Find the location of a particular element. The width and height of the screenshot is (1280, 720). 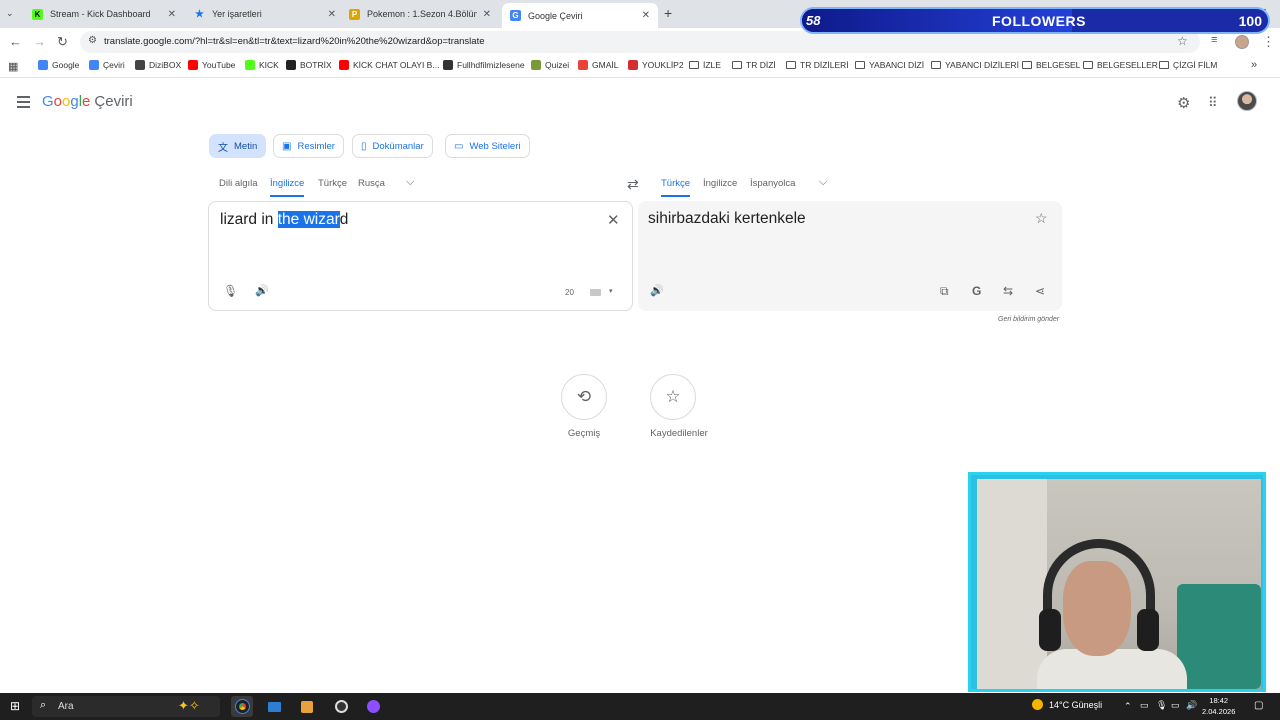

bookmark-item: TR DİZİ is located at coordinates (754, 65).